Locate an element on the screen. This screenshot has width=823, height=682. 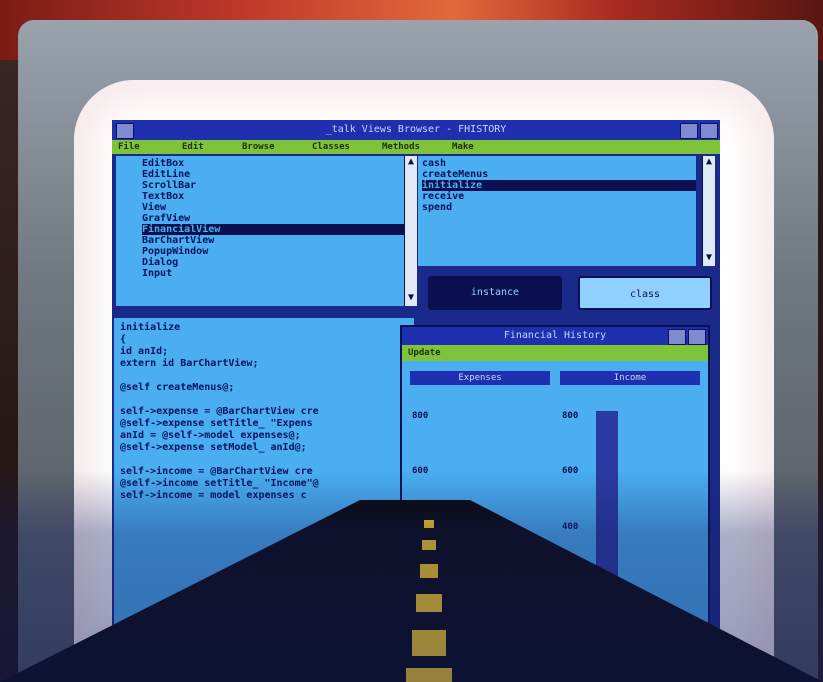
method-list-item: receive is located at coordinates (559, 196).